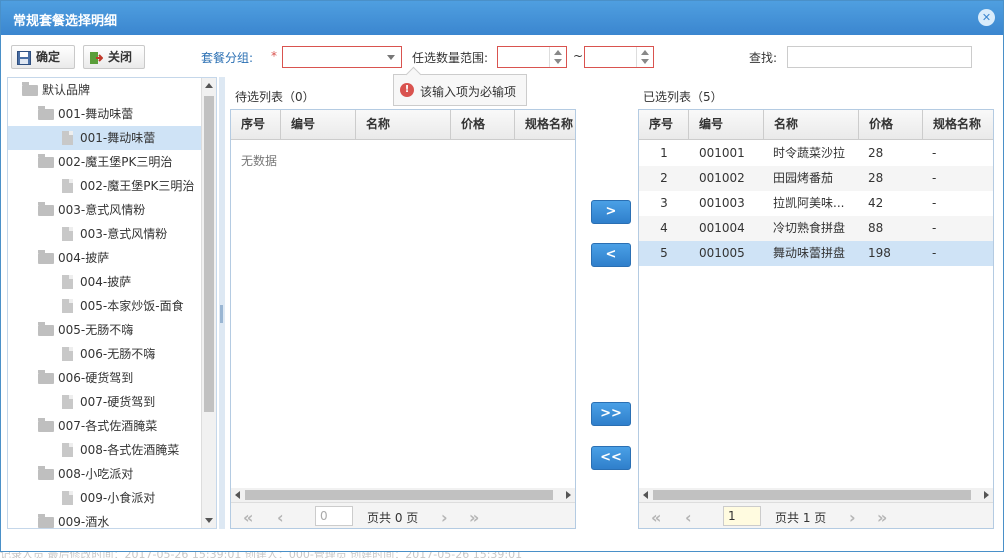 The image size is (1004, 558). Describe the element at coordinates (48, 57) in the screenshot. I see `confirm-label: 确定` at that location.